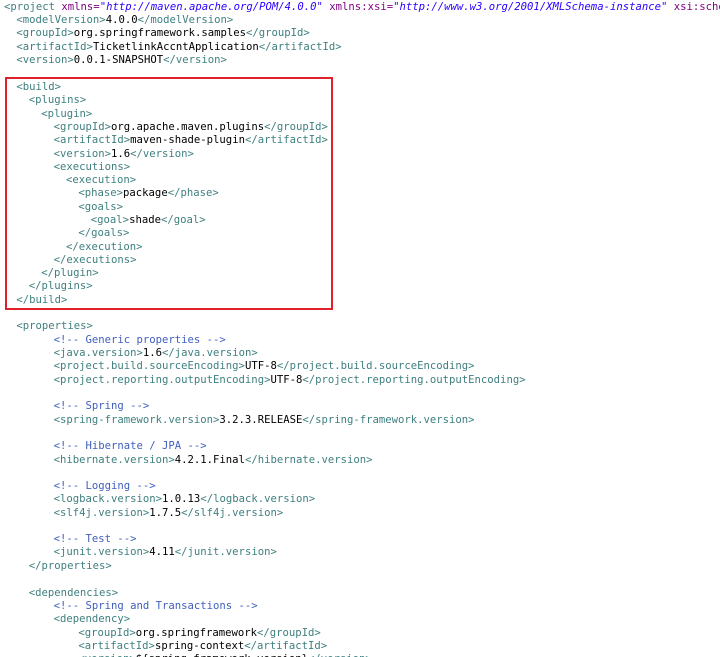 Image resolution: width=720 pixels, height=657 pixels. I want to click on code-line: </properties>, so click(70, 566).